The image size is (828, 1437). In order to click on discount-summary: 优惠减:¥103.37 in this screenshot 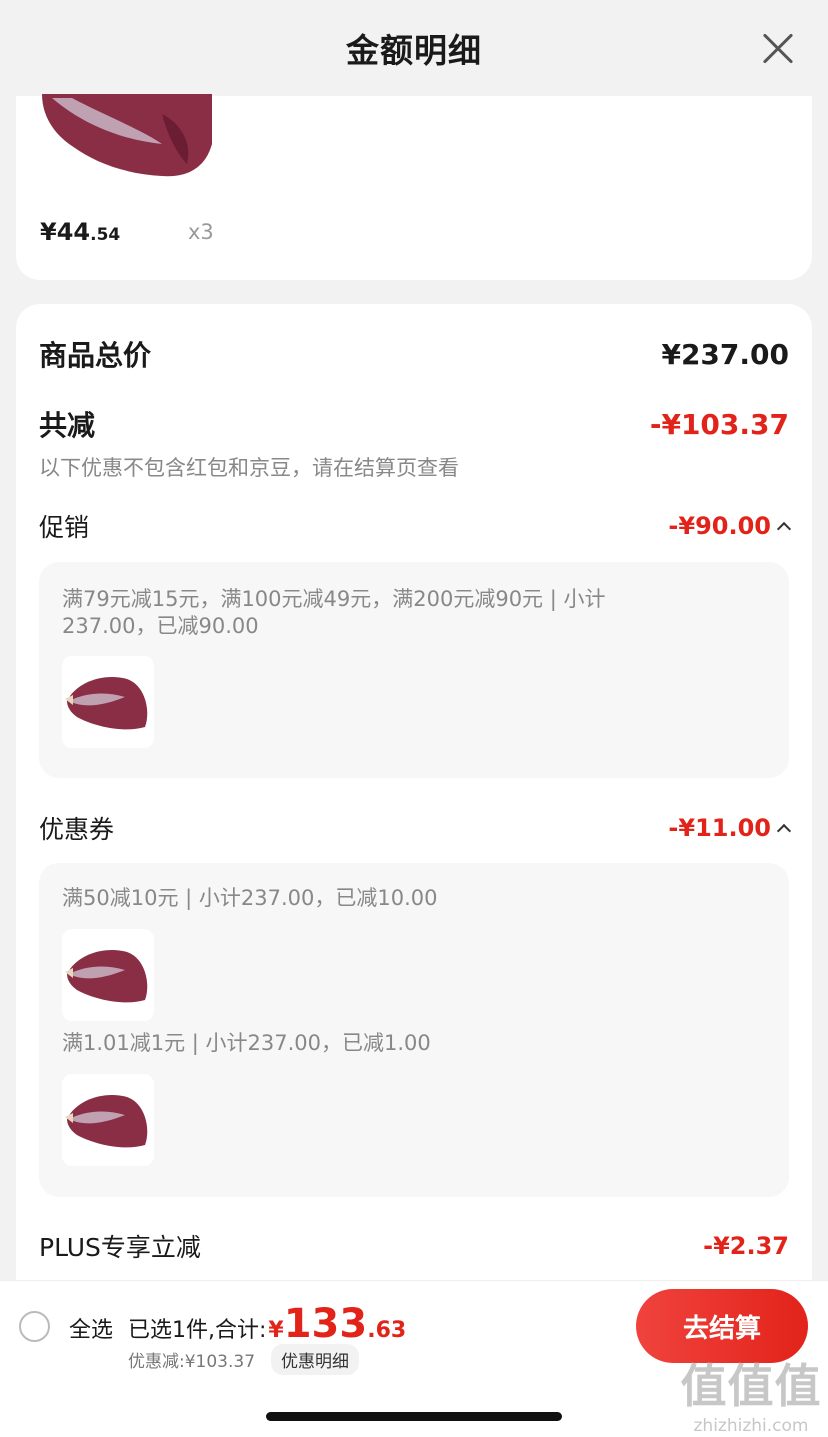, I will do `click(192, 1362)`.